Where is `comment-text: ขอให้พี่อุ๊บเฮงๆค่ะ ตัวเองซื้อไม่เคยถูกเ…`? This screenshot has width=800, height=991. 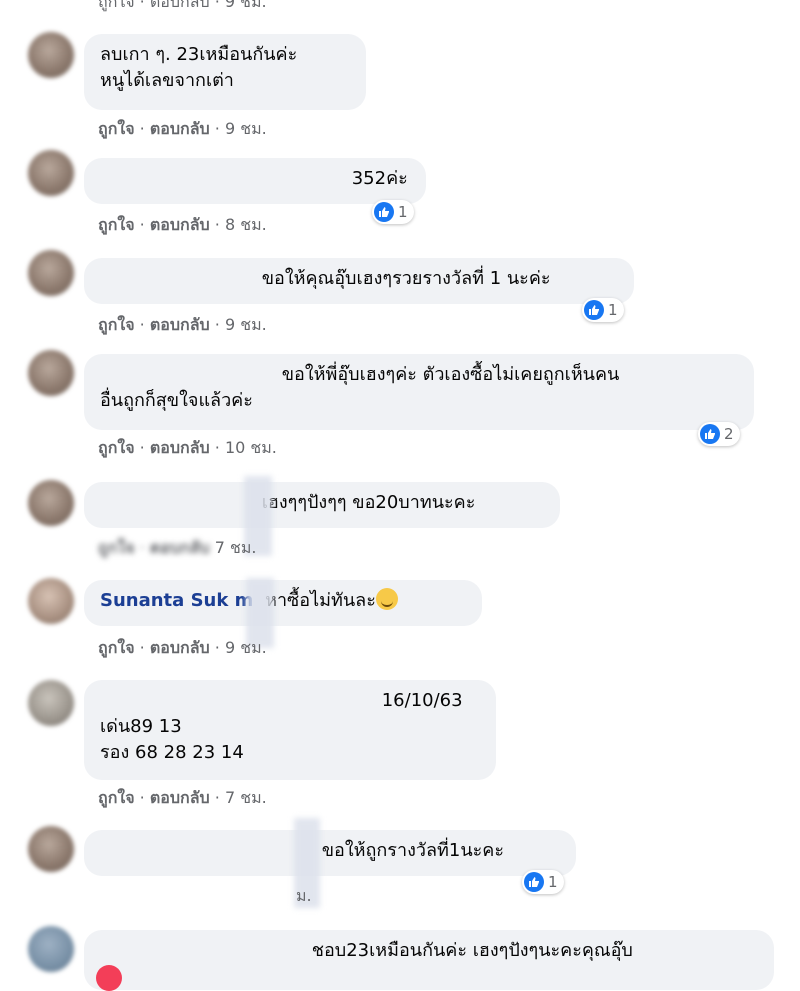
comment-text: ขอให้พี่อุ๊บเฮงๆค่ะ ตัวเองซื้อไม่เคยถูกเ… is located at coordinates (360, 387).